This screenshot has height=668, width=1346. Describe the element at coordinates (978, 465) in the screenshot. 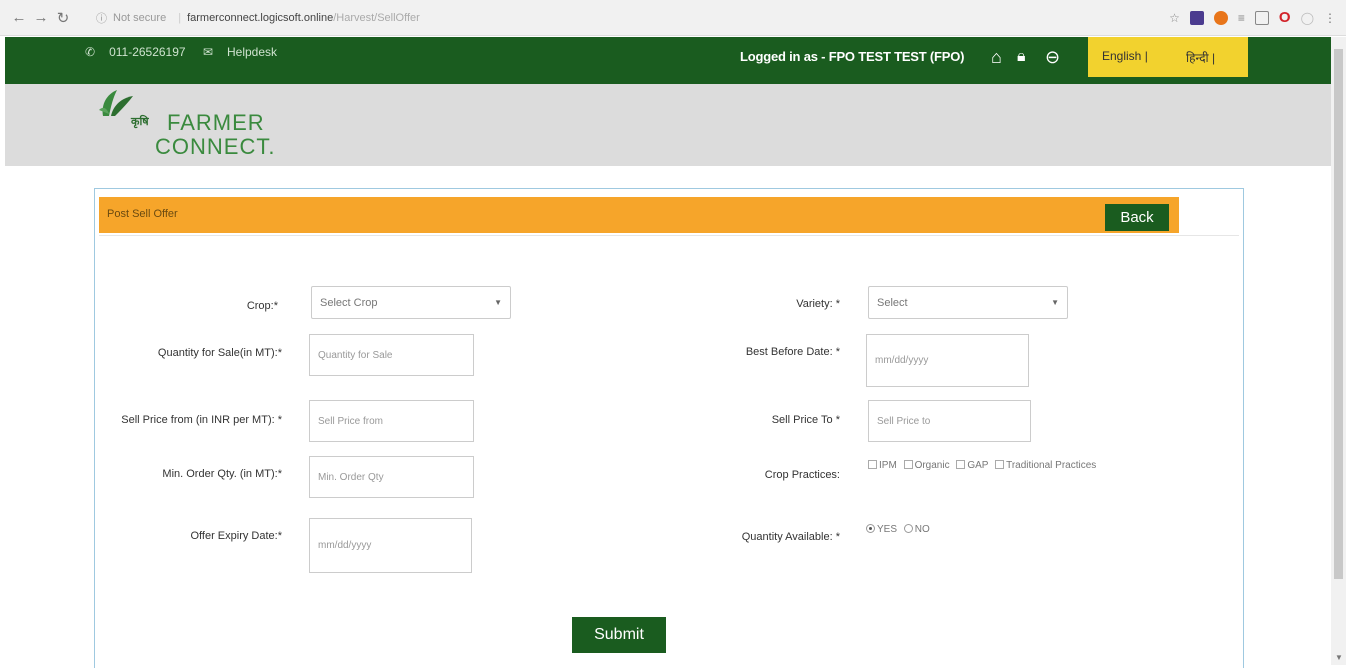

I see `gap-label: GAP` at that location.